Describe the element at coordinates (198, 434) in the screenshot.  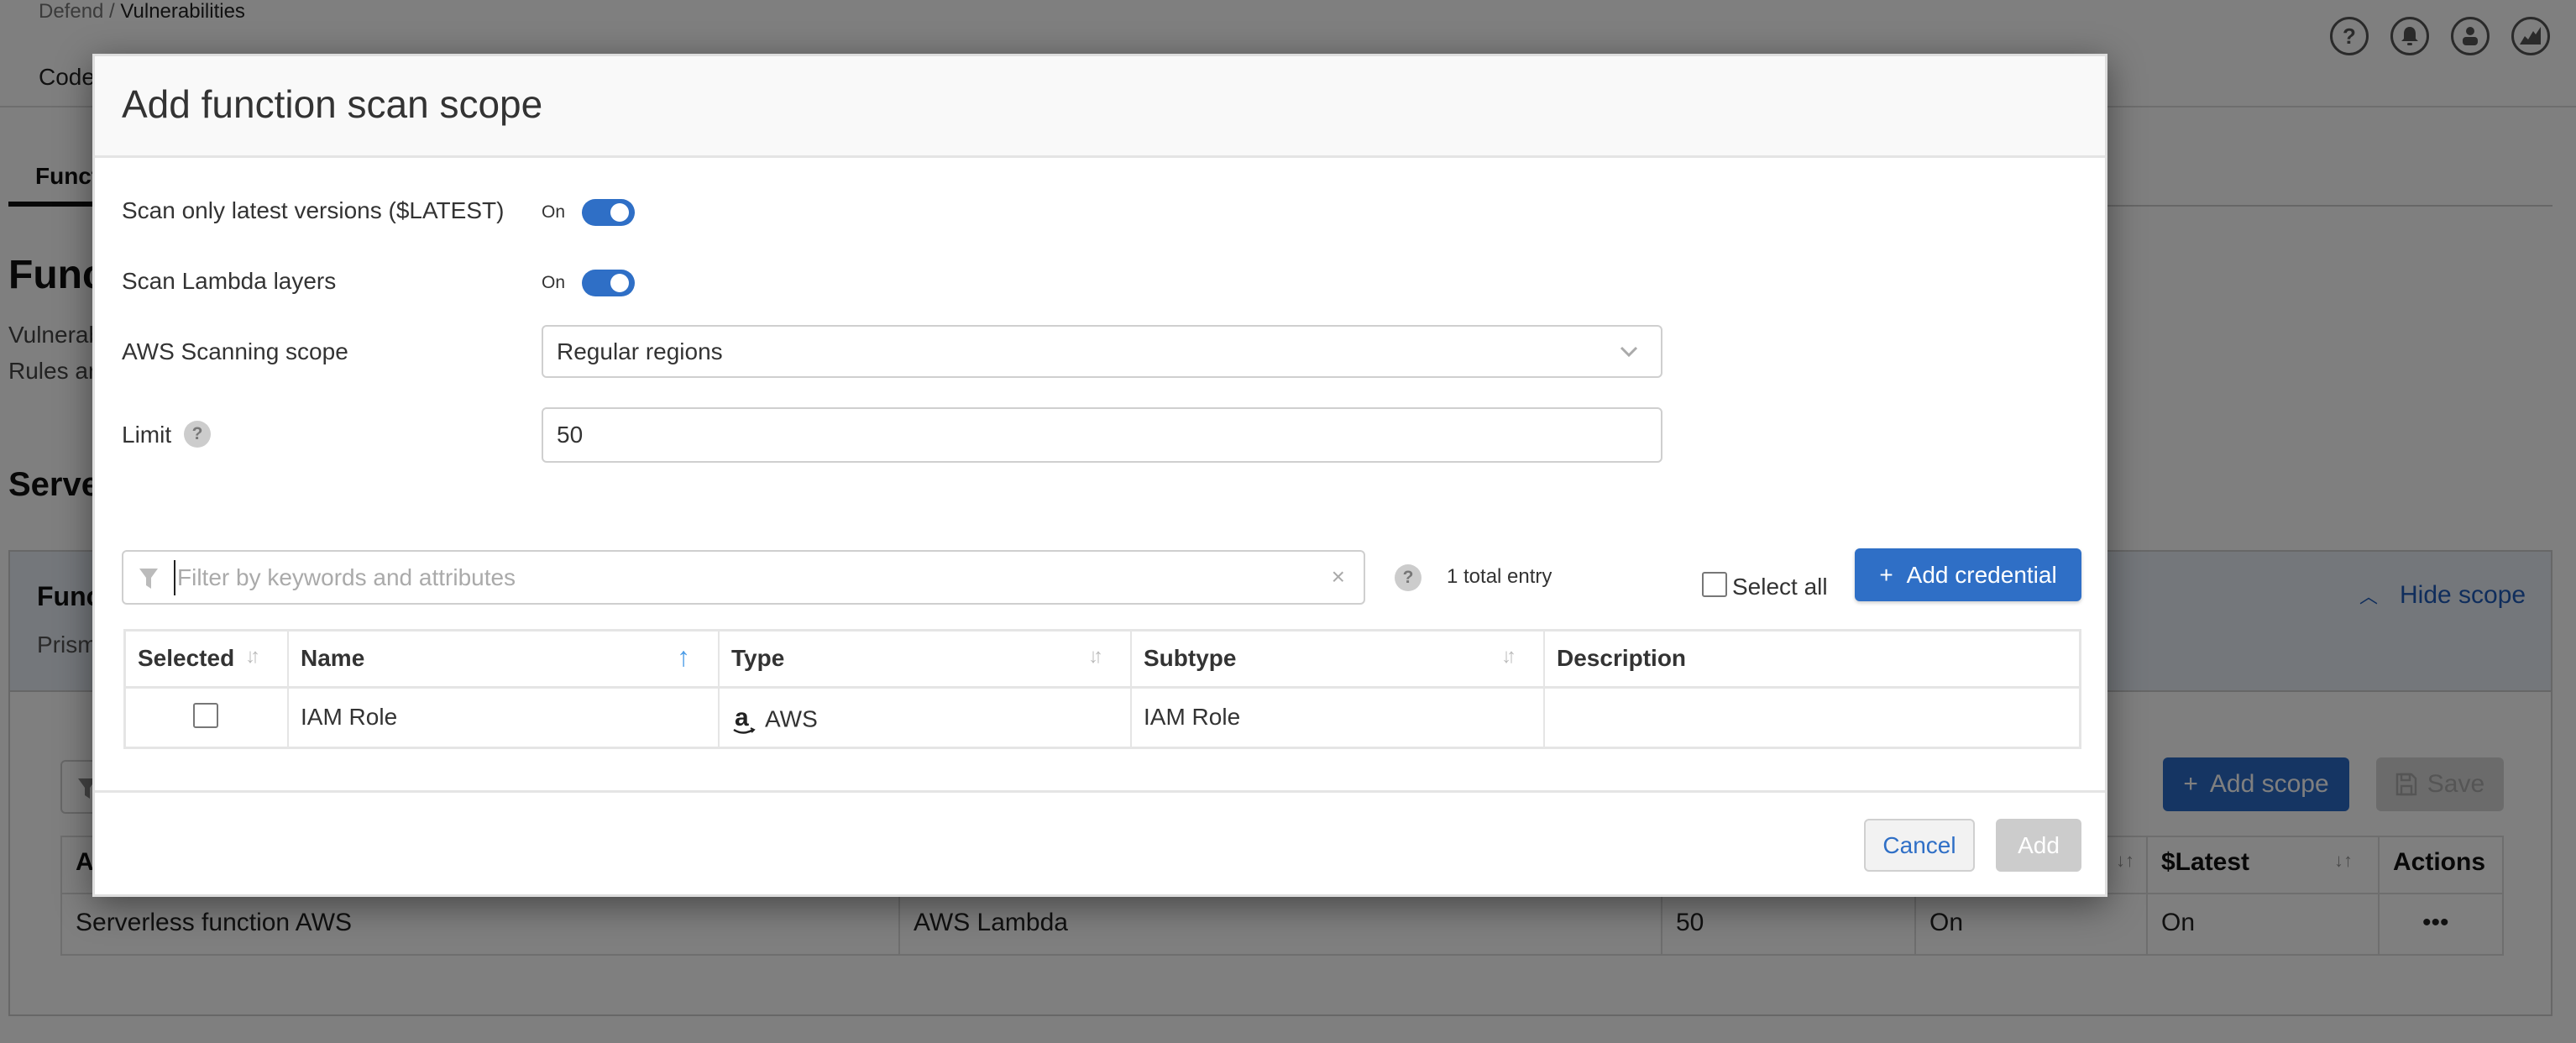
I see `limit-help-icon: ?` at that location.